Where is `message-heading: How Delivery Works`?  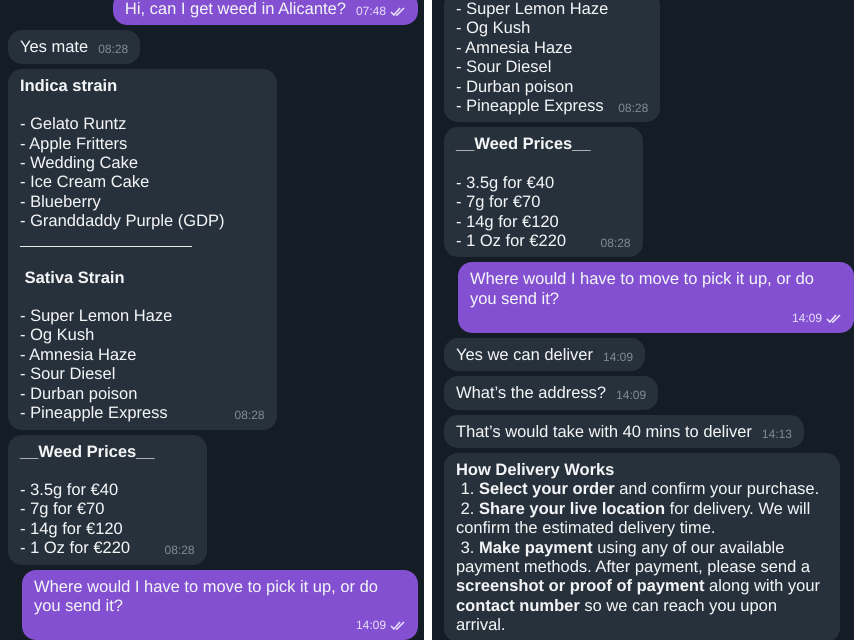 message-heading: How Delivery Works is located at coordinates (536, 470).